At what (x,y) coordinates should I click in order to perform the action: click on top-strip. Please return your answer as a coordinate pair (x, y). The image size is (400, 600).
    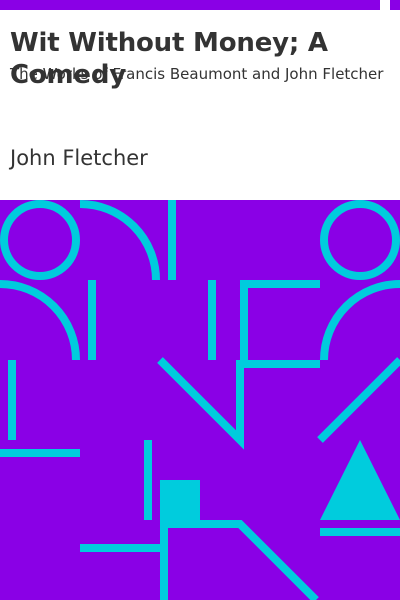
    Looking at the image, I should click on (200, 5).